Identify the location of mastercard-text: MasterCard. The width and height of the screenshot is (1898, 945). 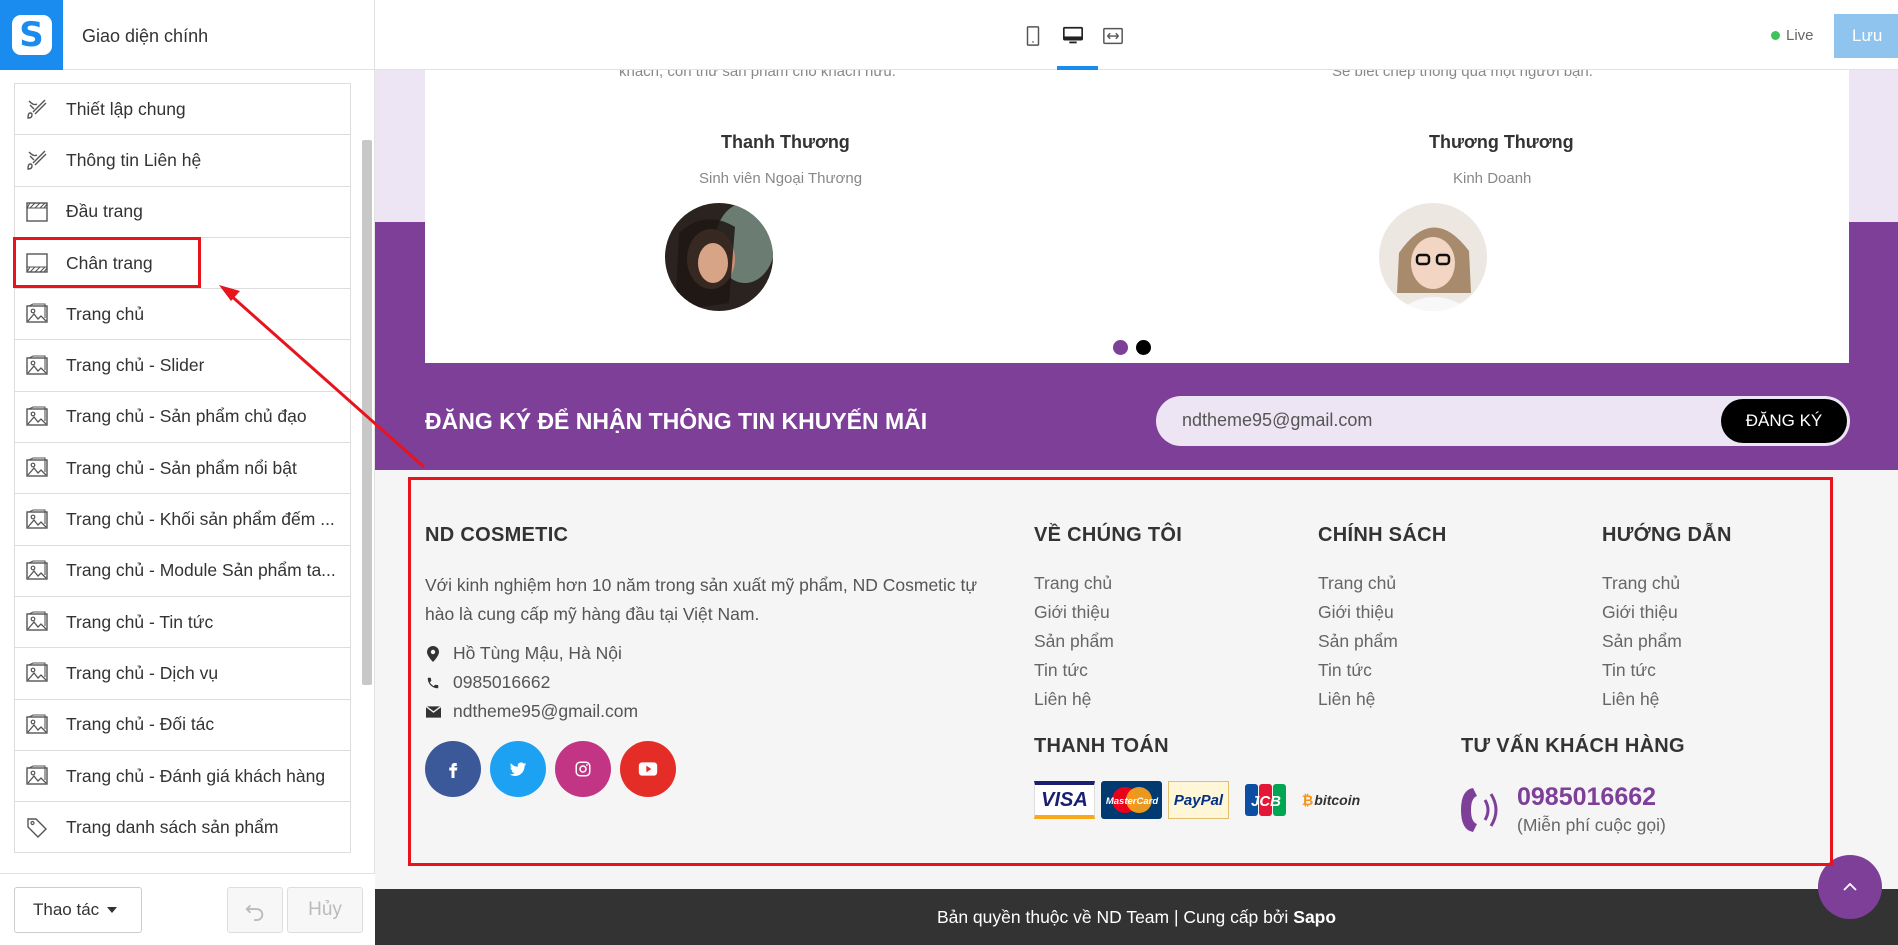
(1131, 801).